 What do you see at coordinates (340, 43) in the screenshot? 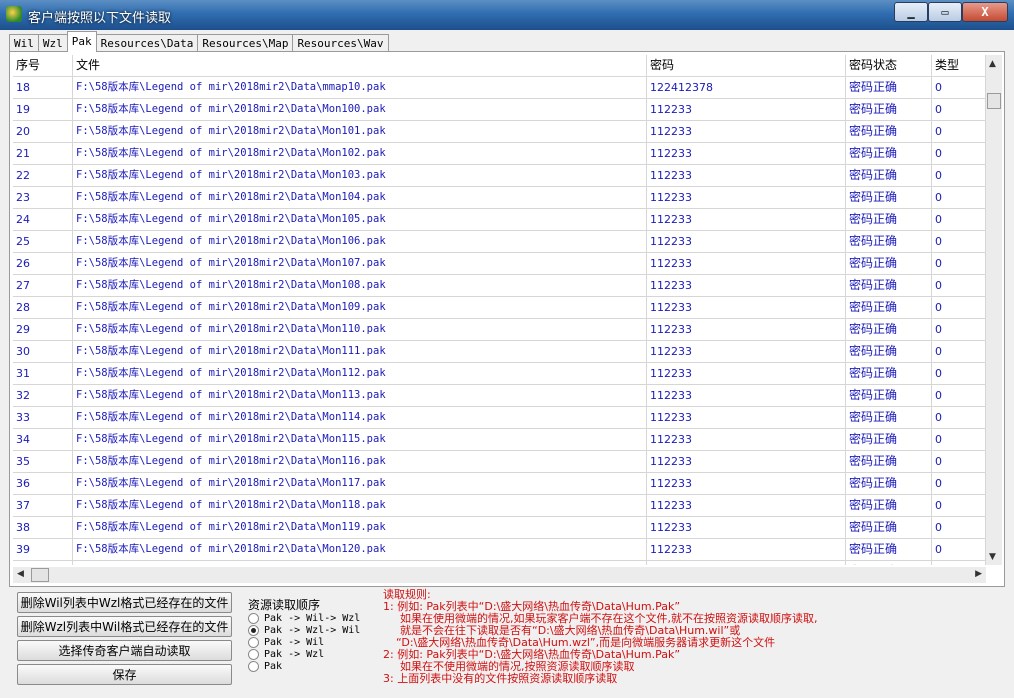
I see `tab-resources-wav: Resources\Wav` at bounding box center [340, 43].